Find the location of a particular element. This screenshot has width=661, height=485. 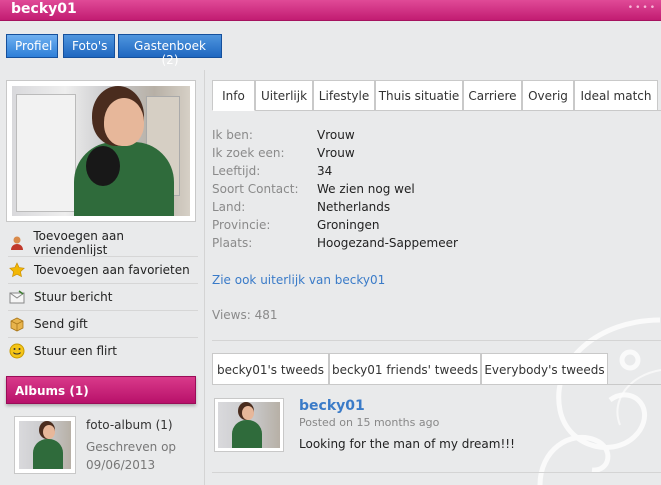

send-gift-label: Send gift is located at coordinates (61, 324).